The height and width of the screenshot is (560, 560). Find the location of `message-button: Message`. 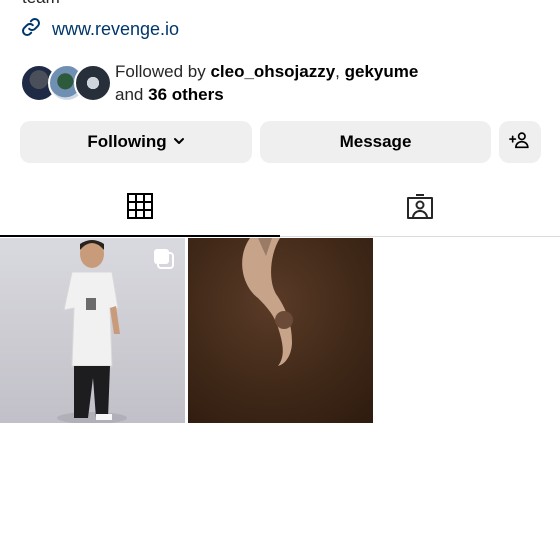

message-button: Message is located at coordinates (375, 142).